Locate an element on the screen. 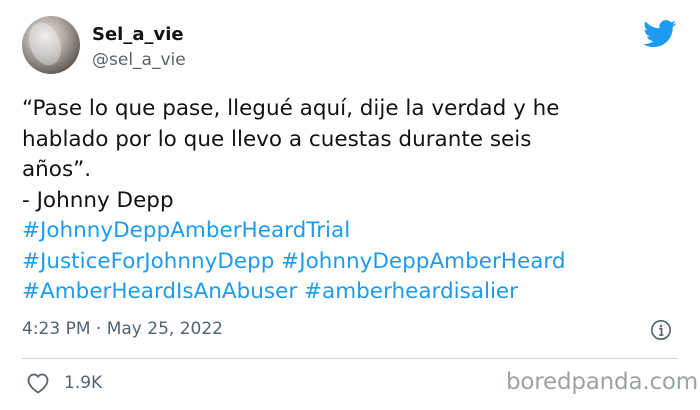 Image resolution: width=700 pixels, height=410 pixels. tweet-timestamp: 4:23 PM · May 25, 2022 is located at coordinates (122, 329).